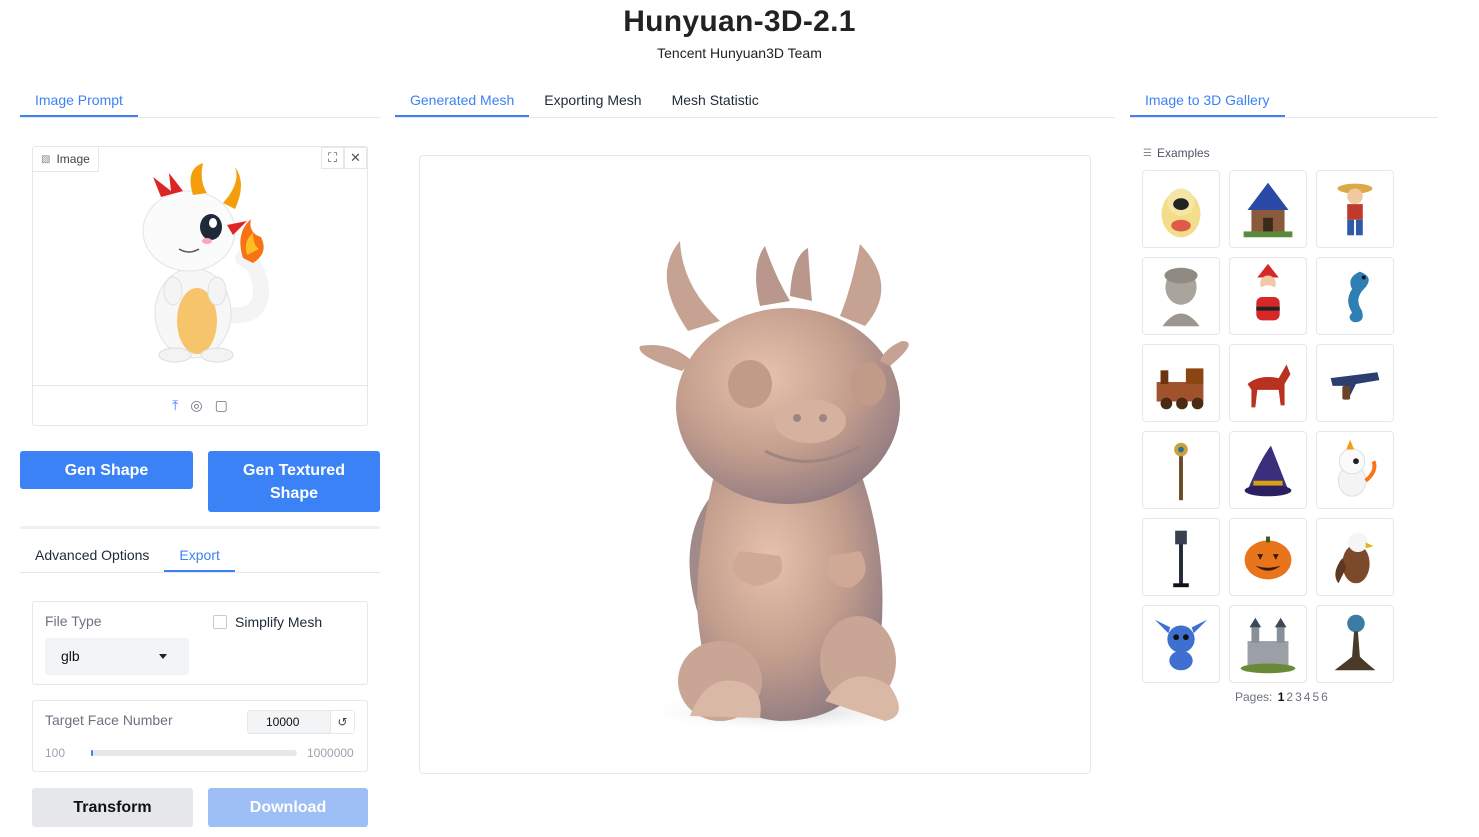  I want to click on gallery-item-straw-hat-pirate, so click(1355, 209).